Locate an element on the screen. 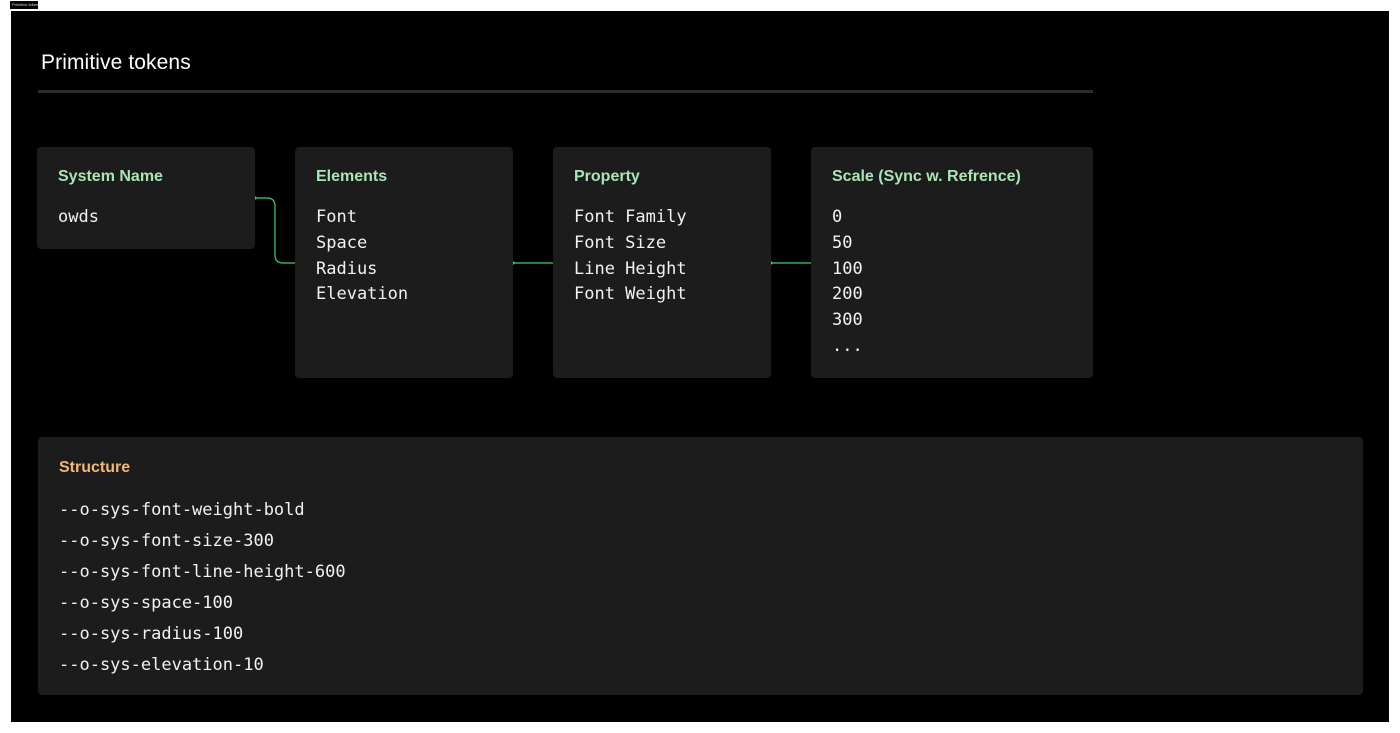 This screenshot has width=1400, height=733. elements-card: Elements Font Space Radius Elevation is located at coordinates (404, 262).